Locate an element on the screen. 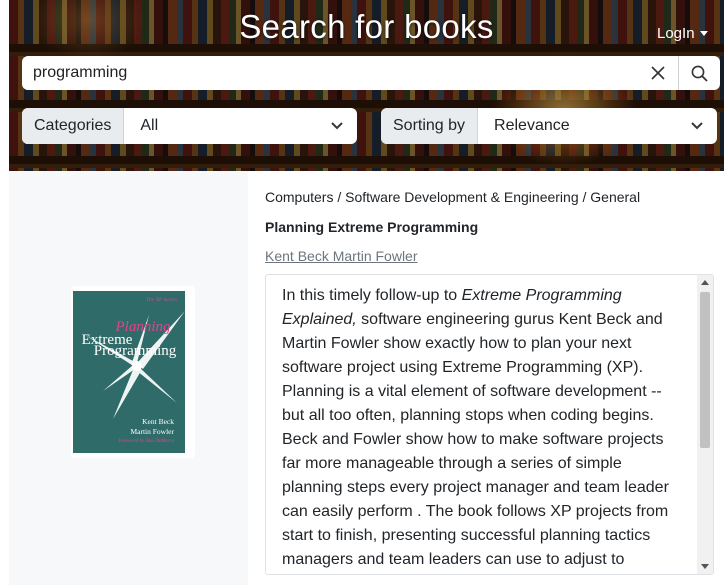 The height and width of the screenshot is (585, 724). categories-filter: Categories All is located at coordinates (189, 126).